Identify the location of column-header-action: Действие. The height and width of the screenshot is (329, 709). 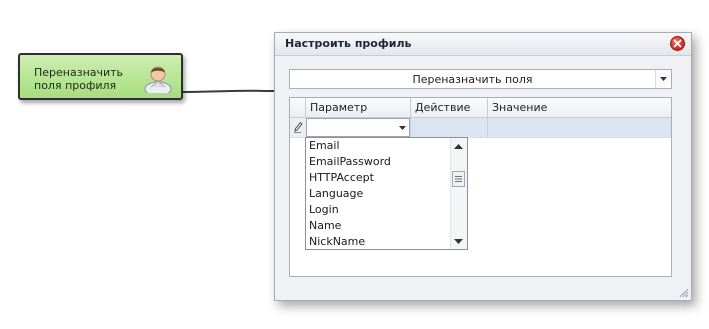
(449, 107).